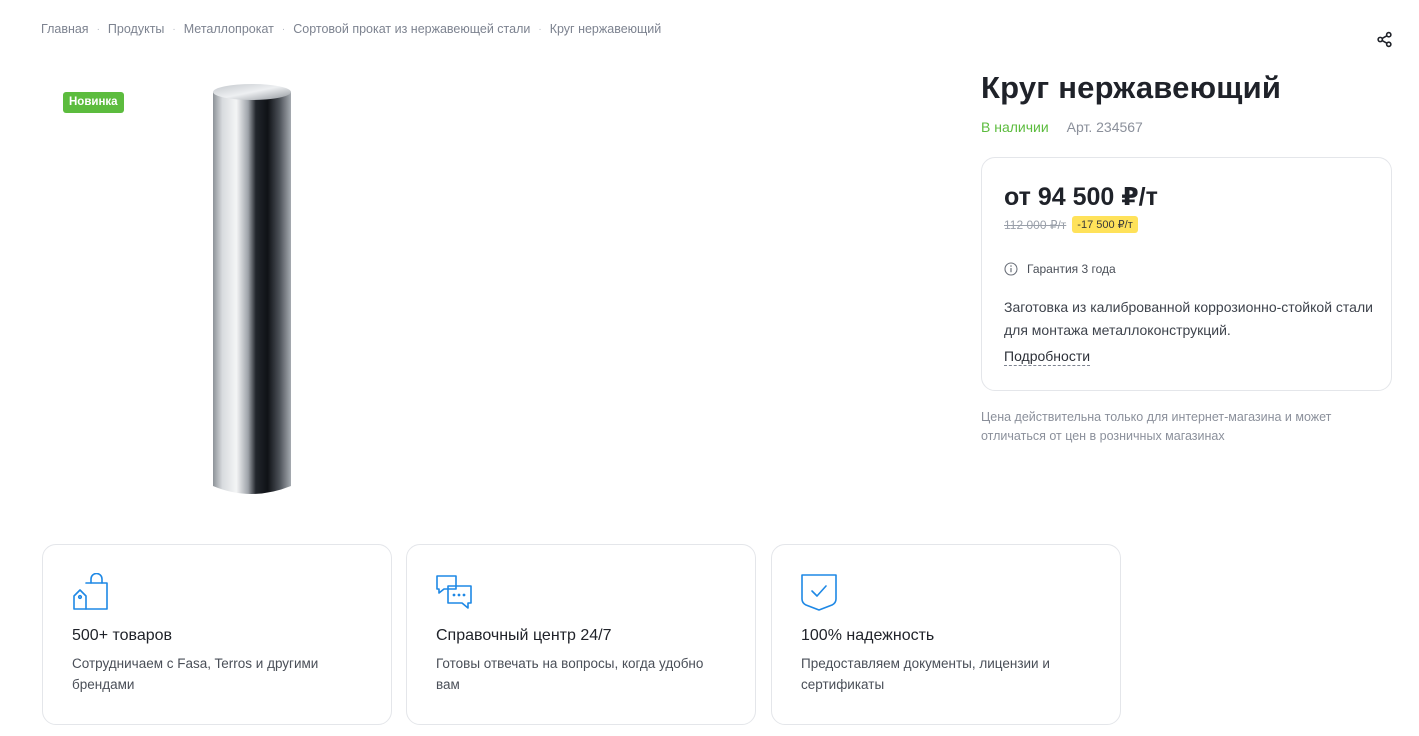  I want to click on stock-status: В наличии, so click(1015, 127).